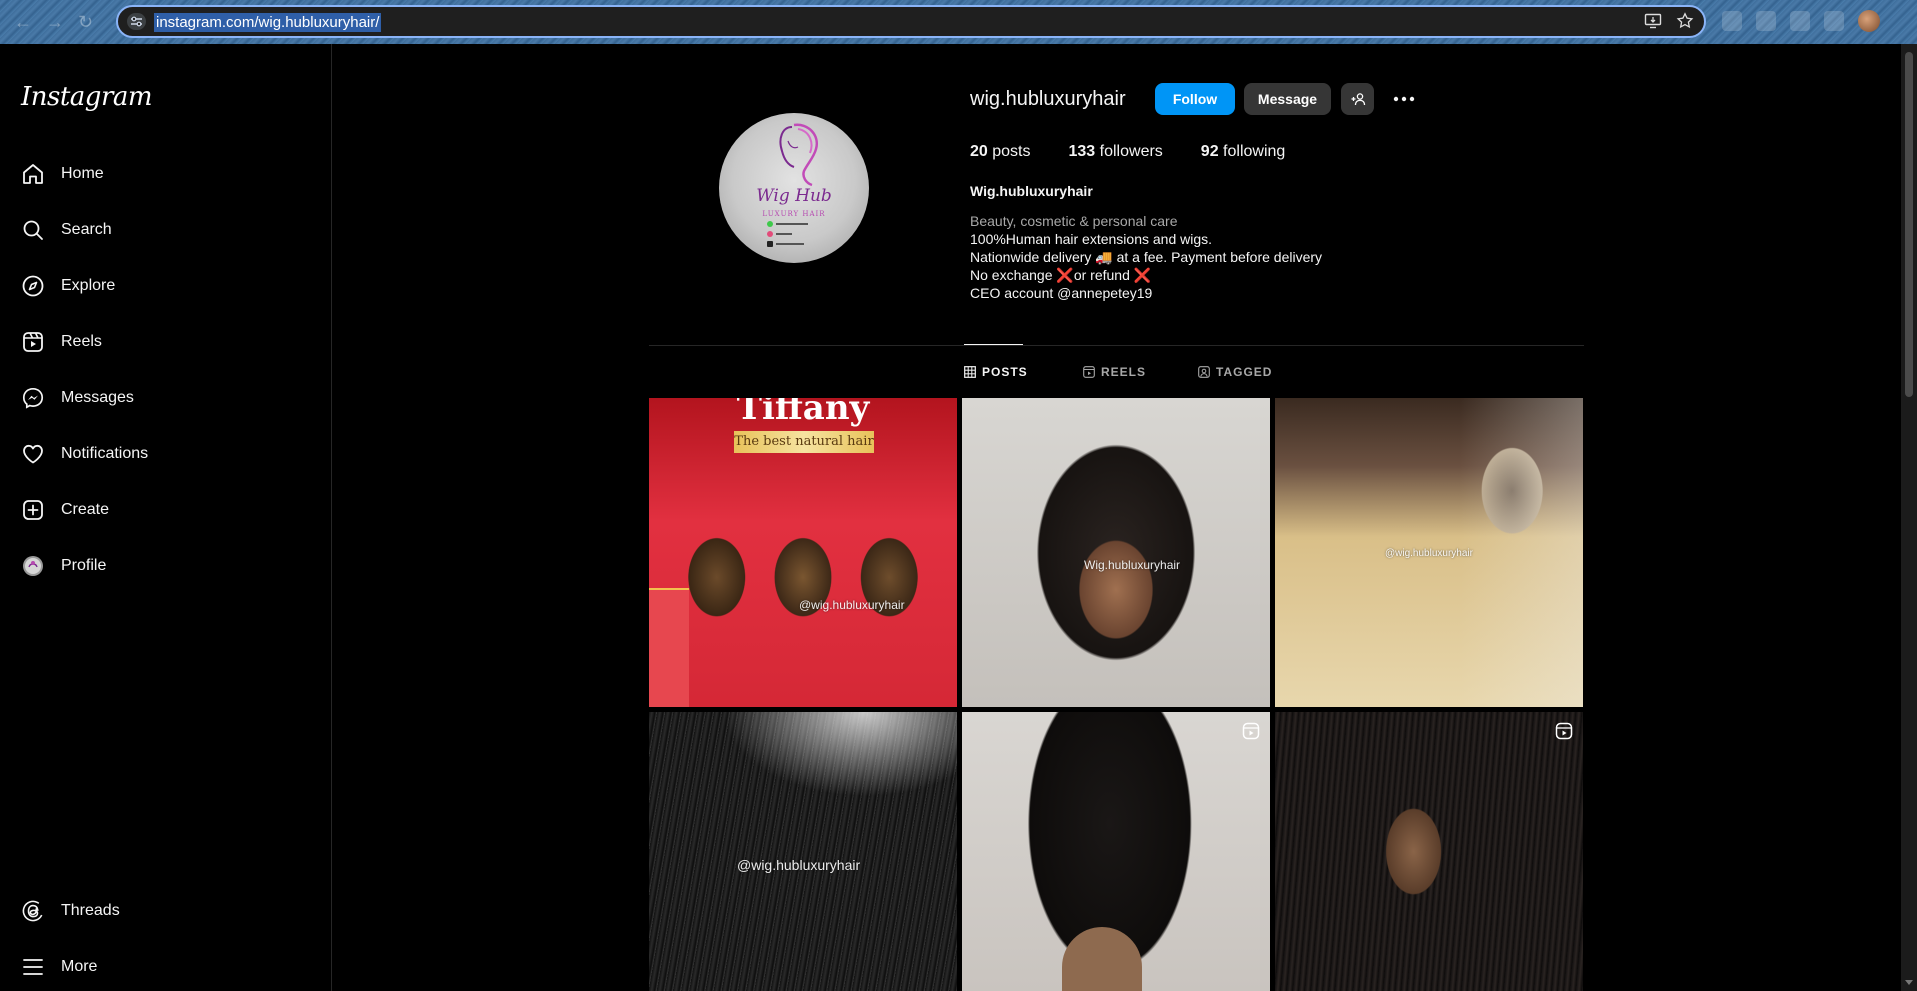 The height and width of the screenshot is (991, 1917). Describe the element at coordinates (1287, 99) in the screenshot. I see `message-button: Message` at that location.